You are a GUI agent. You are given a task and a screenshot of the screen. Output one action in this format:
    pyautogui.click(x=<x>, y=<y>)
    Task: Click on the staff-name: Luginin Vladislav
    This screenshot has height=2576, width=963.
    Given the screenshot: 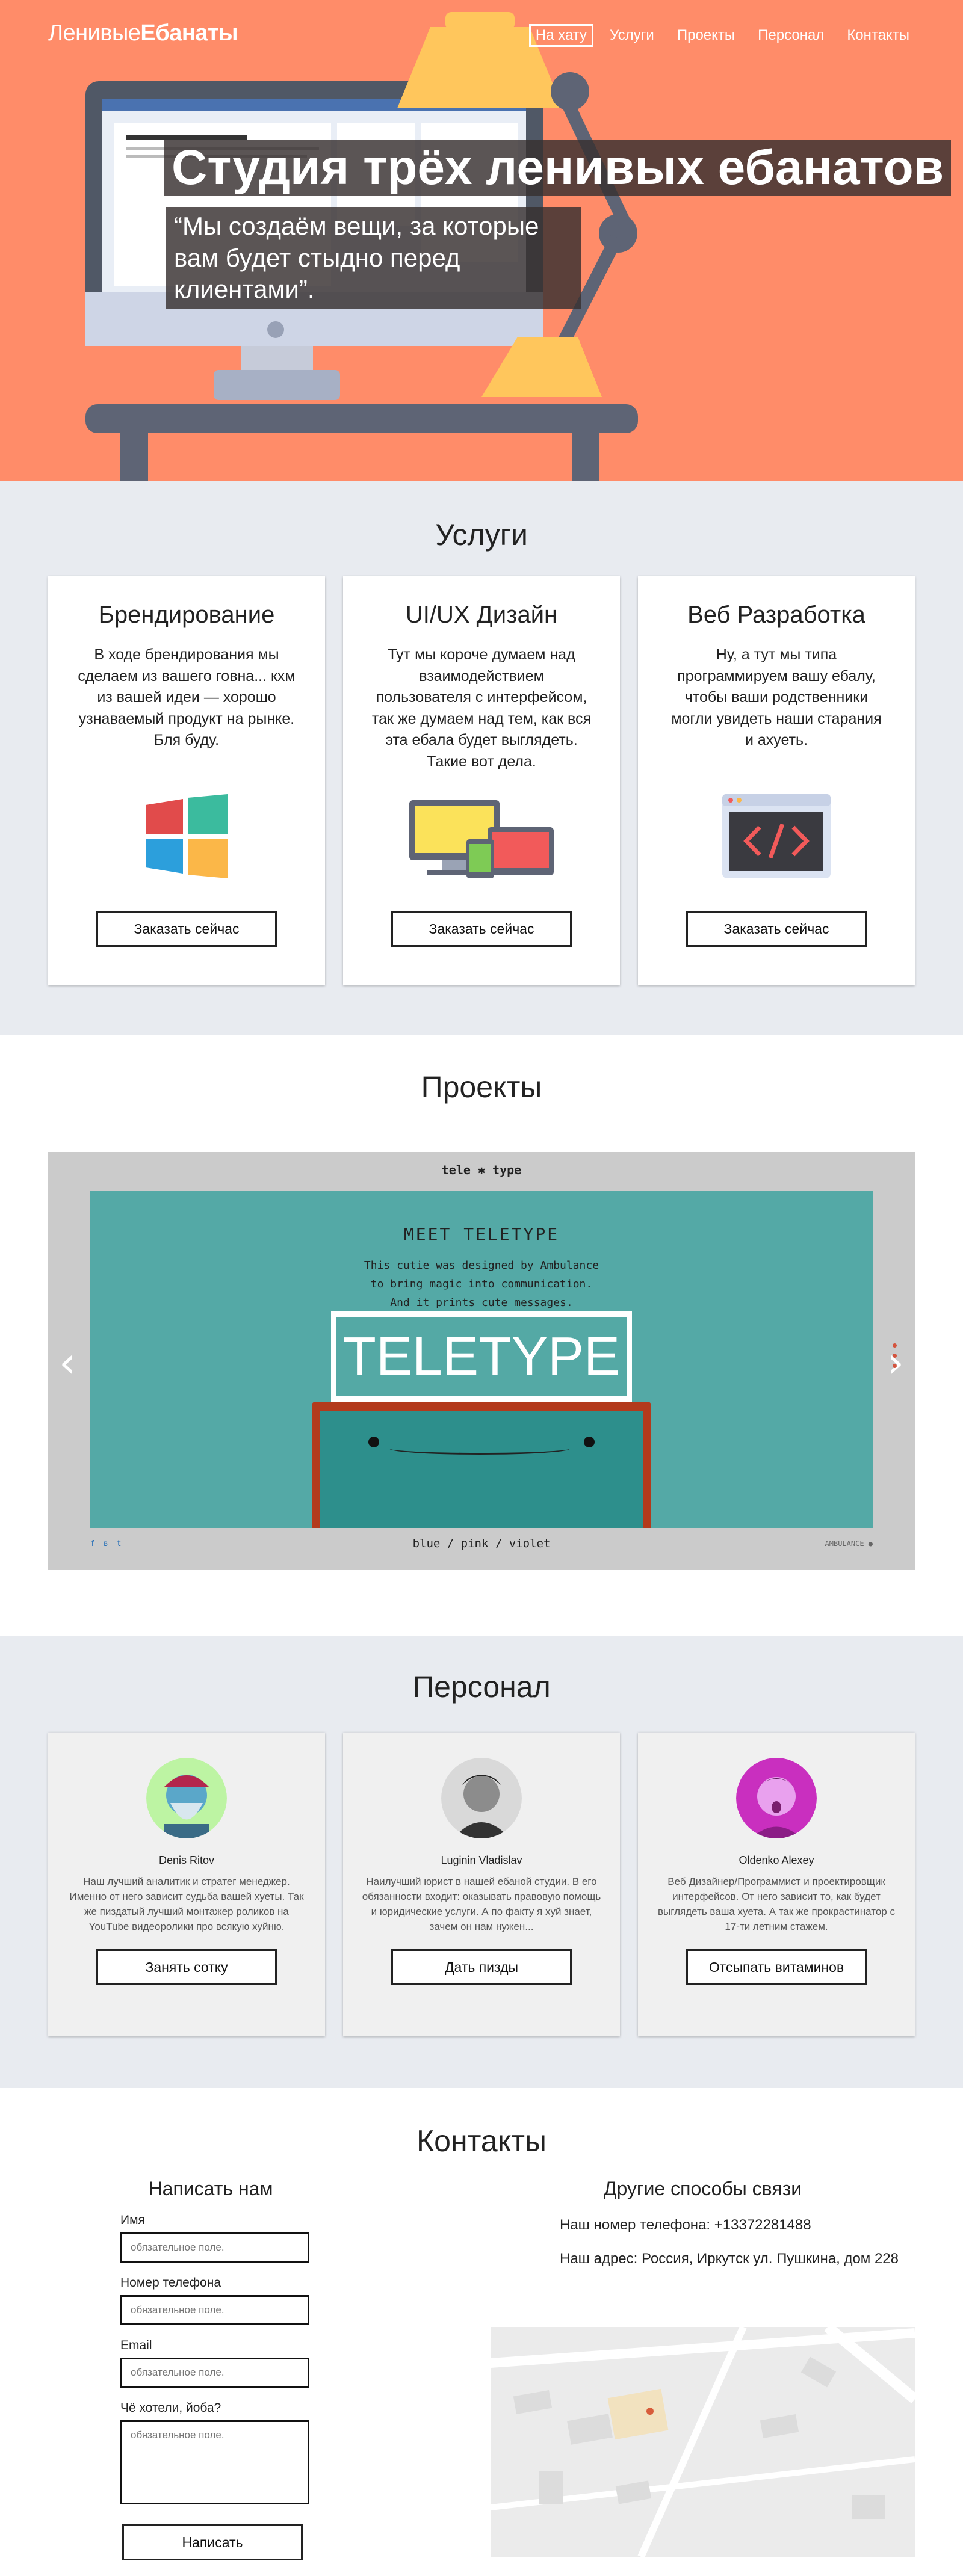 What is the action you would take?
    pyautogui.click(x=482, y=1860)
    